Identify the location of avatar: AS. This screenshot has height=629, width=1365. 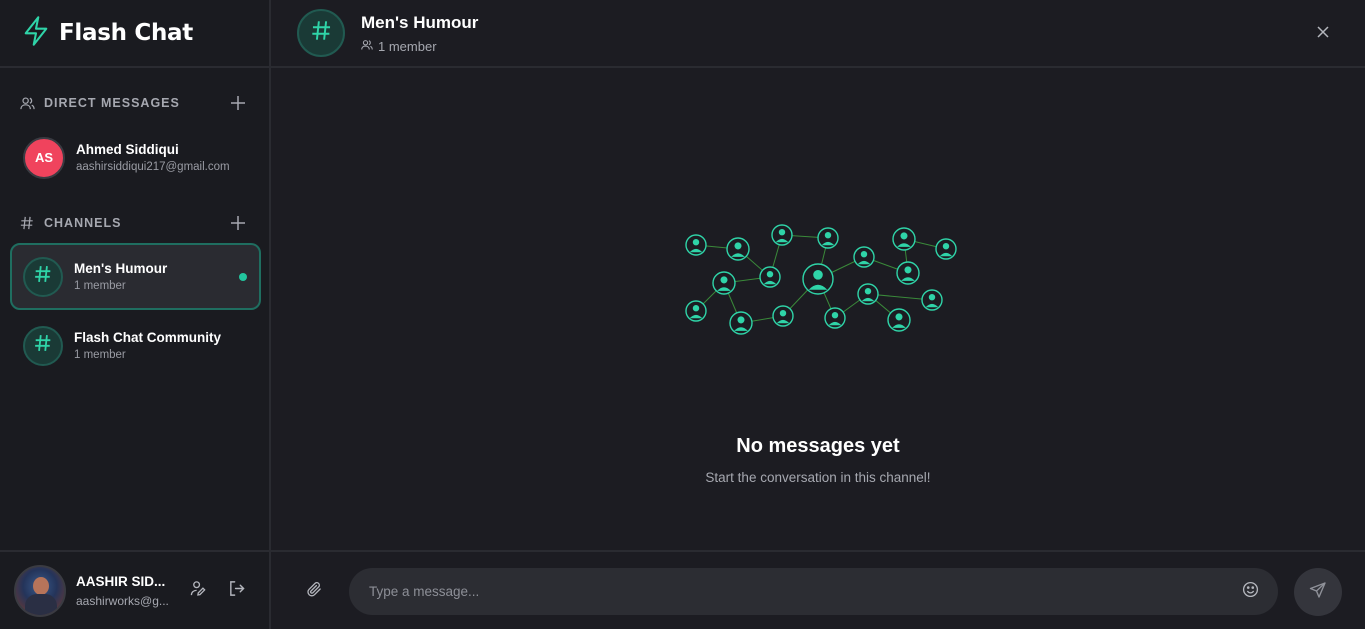
(44, 157).